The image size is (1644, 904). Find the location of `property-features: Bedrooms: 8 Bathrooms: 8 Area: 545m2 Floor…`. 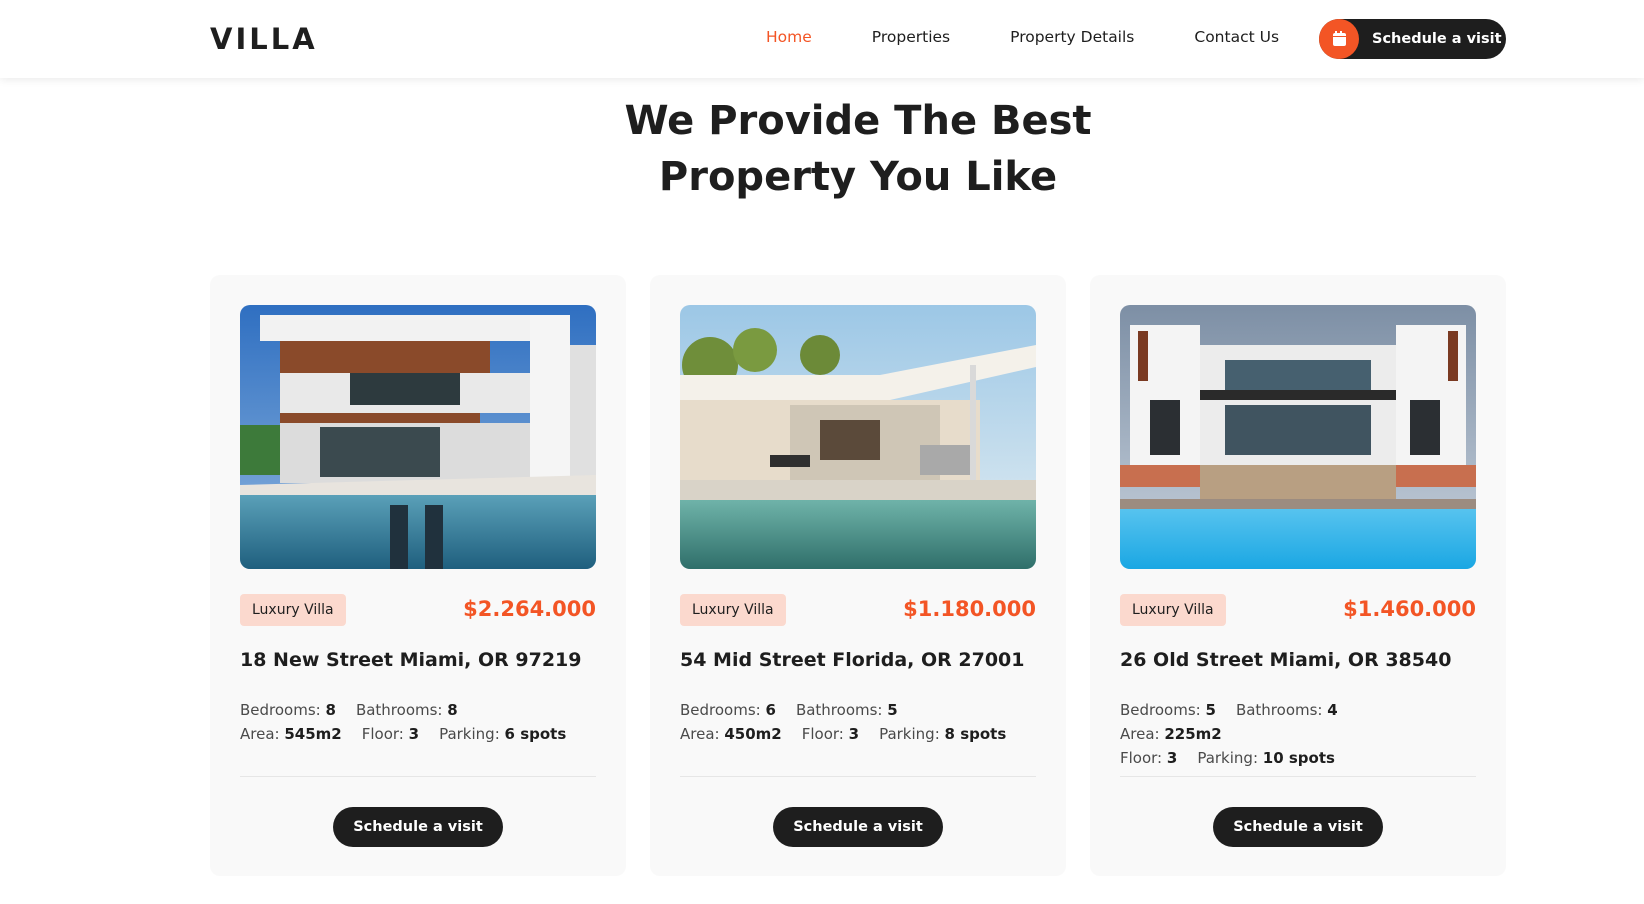

property-features: Bedrooms: 8 Bathrooms: 8 Area: 545m2 Floor… is located at coordinates (418, 722).